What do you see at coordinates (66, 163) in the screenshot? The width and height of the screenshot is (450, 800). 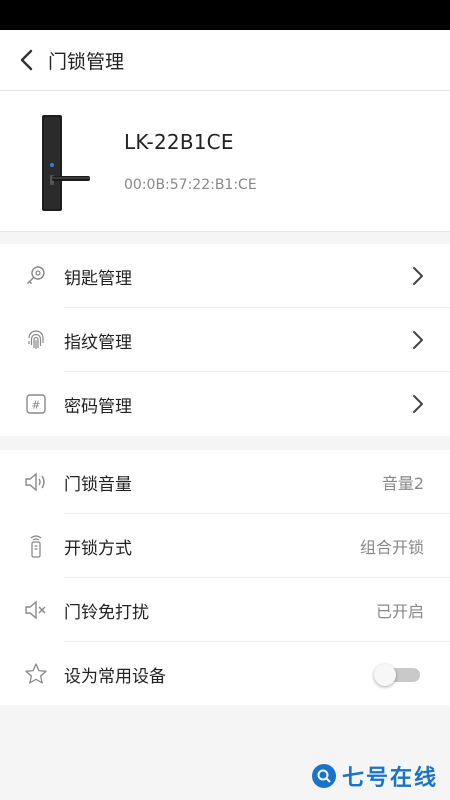 I see `door-lock-image` at bounding box center [66, 163].